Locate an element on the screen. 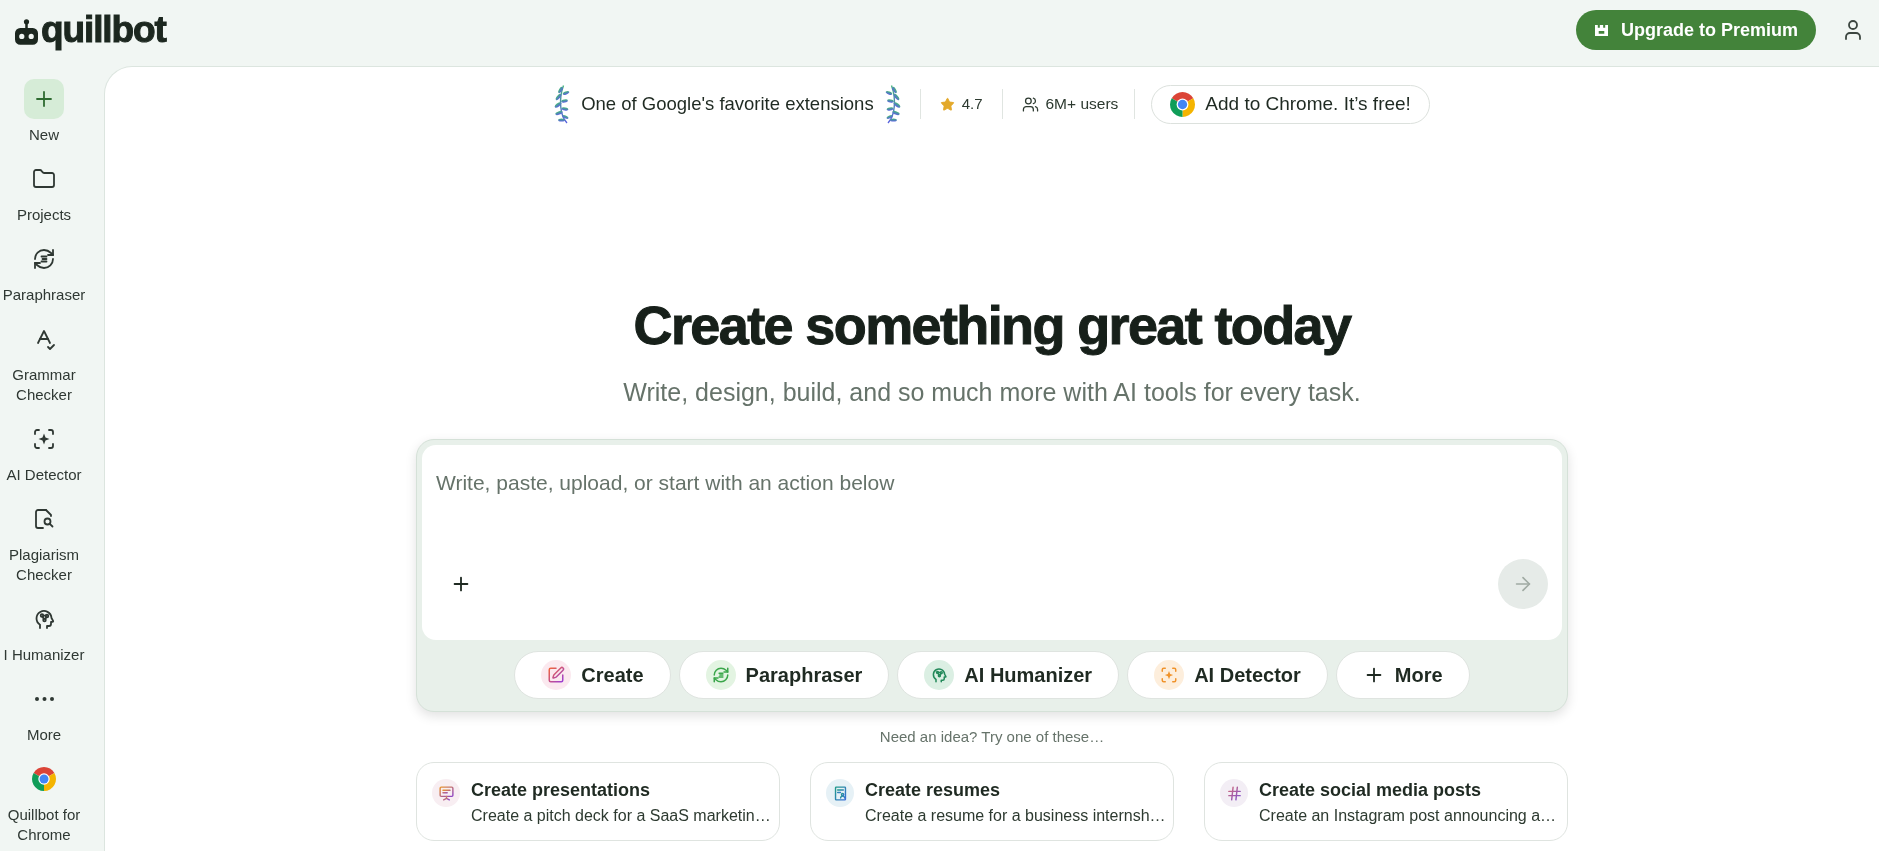 The image size is (1879, 851). sidebar-item: Paraphraser is located at coordinates (44, 272).